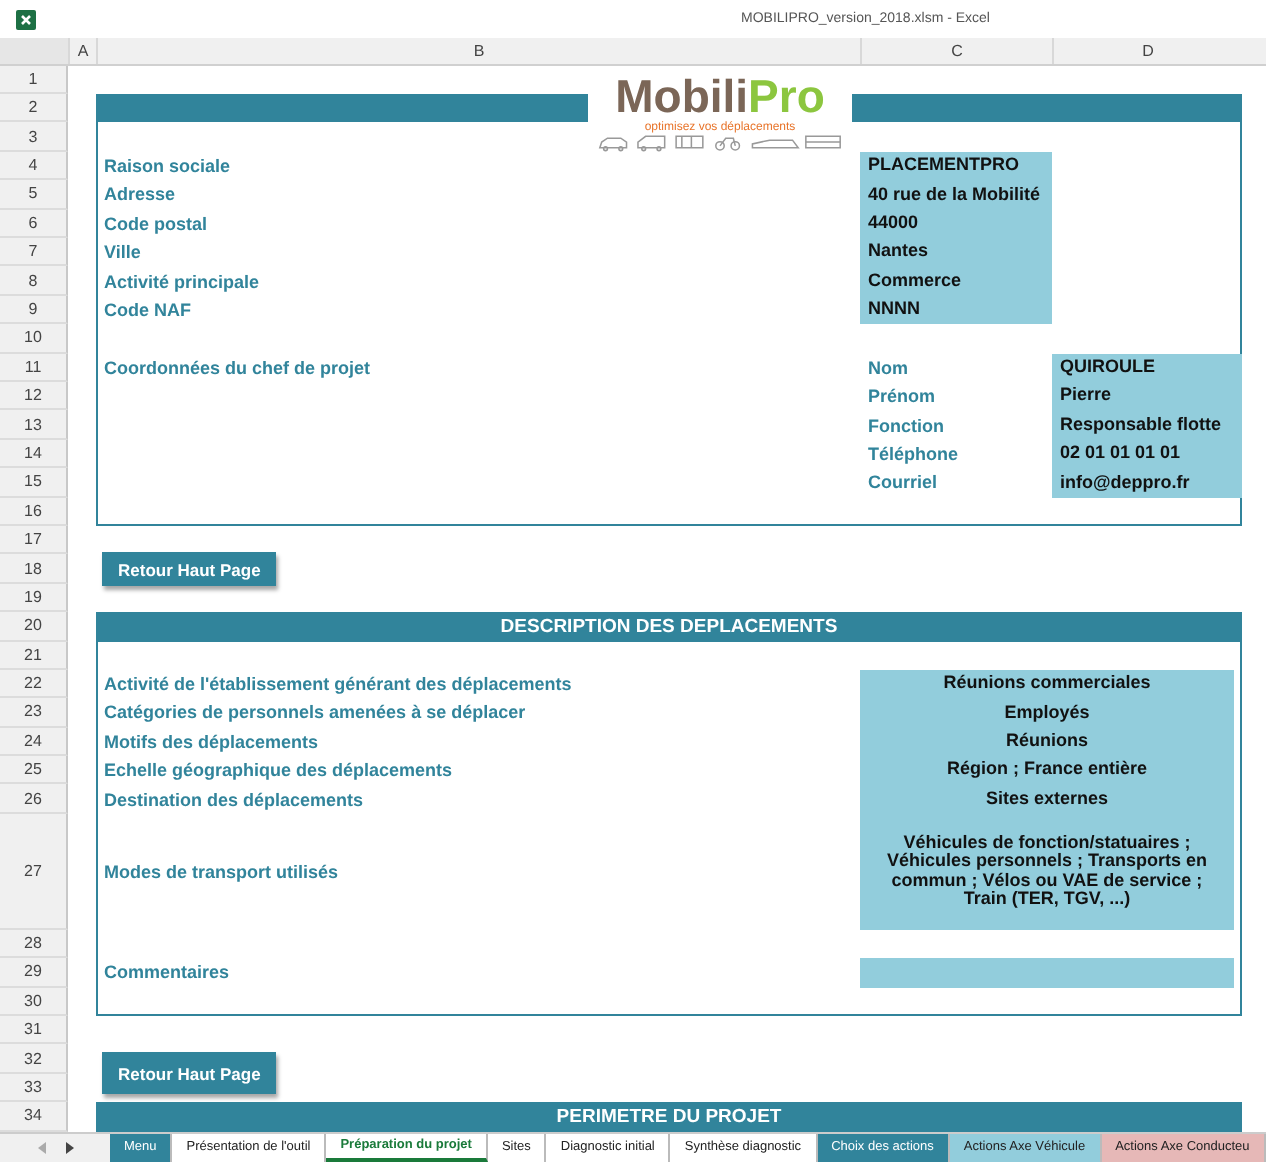 This screenshot has height=1162, width=1266. What do you see at coordinates (34, 195) in the screenshot?
I see `row-header: 5` at bounding box center [34, 195].